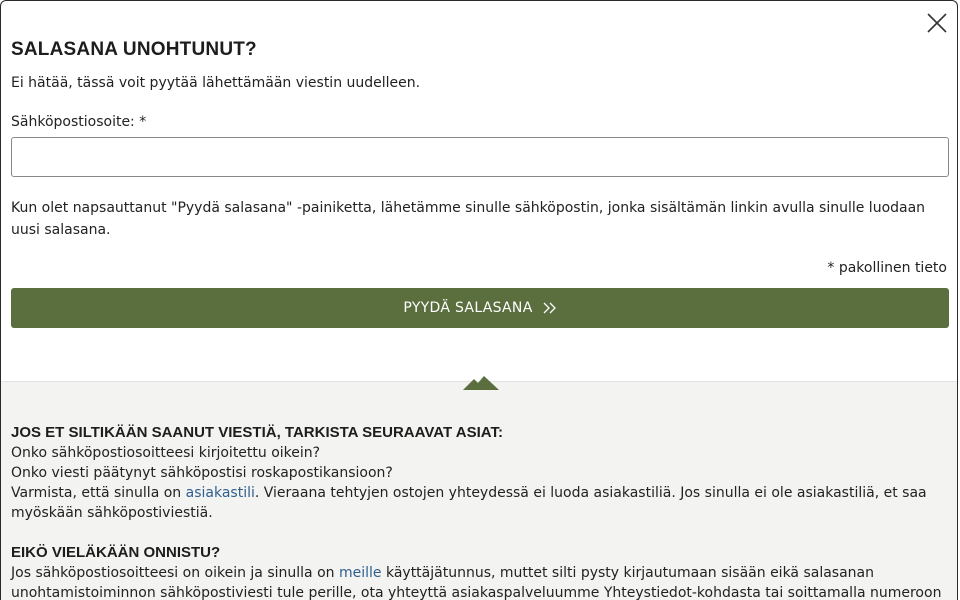 This screenshot has height=600, width=960. I want to click on help-heading-2: EIKÖ VIELÄKÄÄN ONNISTU?, so click(116, 552).